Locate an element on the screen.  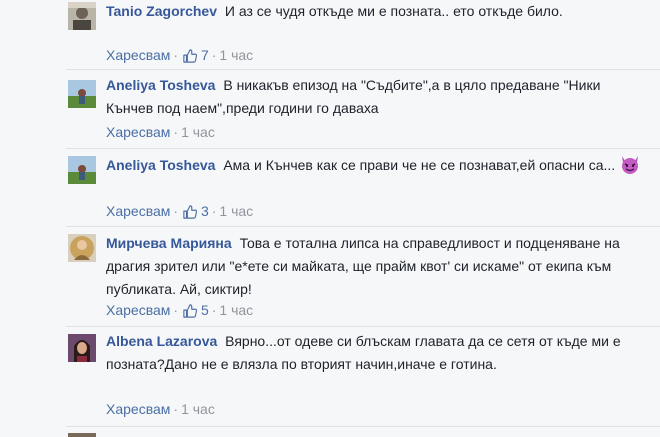
comment-actions: Харесвам · 5 · 1 час is located at coordinates (179, 310).